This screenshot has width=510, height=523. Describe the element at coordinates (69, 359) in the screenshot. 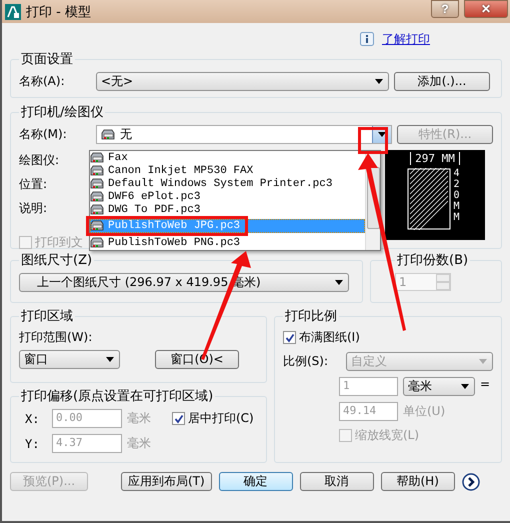

I see `plot-range-dropdown: 窗口` at that location.